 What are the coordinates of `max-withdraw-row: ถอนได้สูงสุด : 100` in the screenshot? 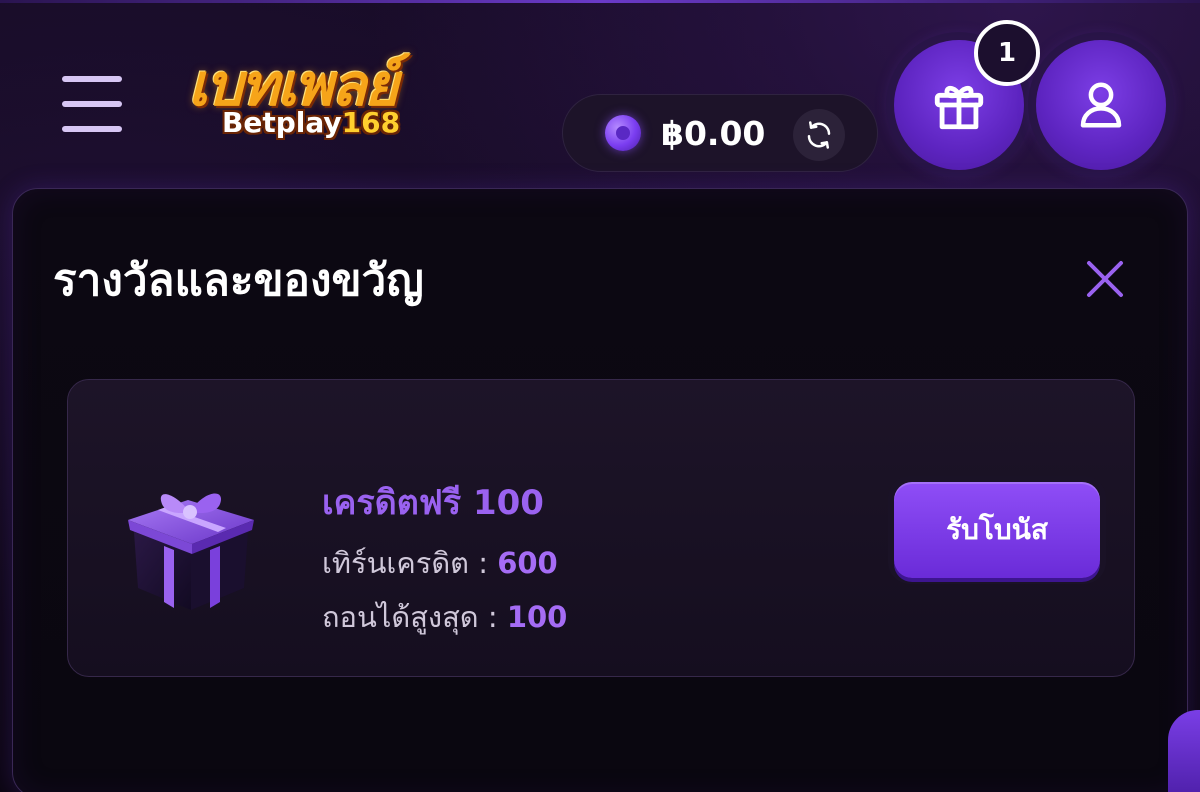 It's located at (542, 617).